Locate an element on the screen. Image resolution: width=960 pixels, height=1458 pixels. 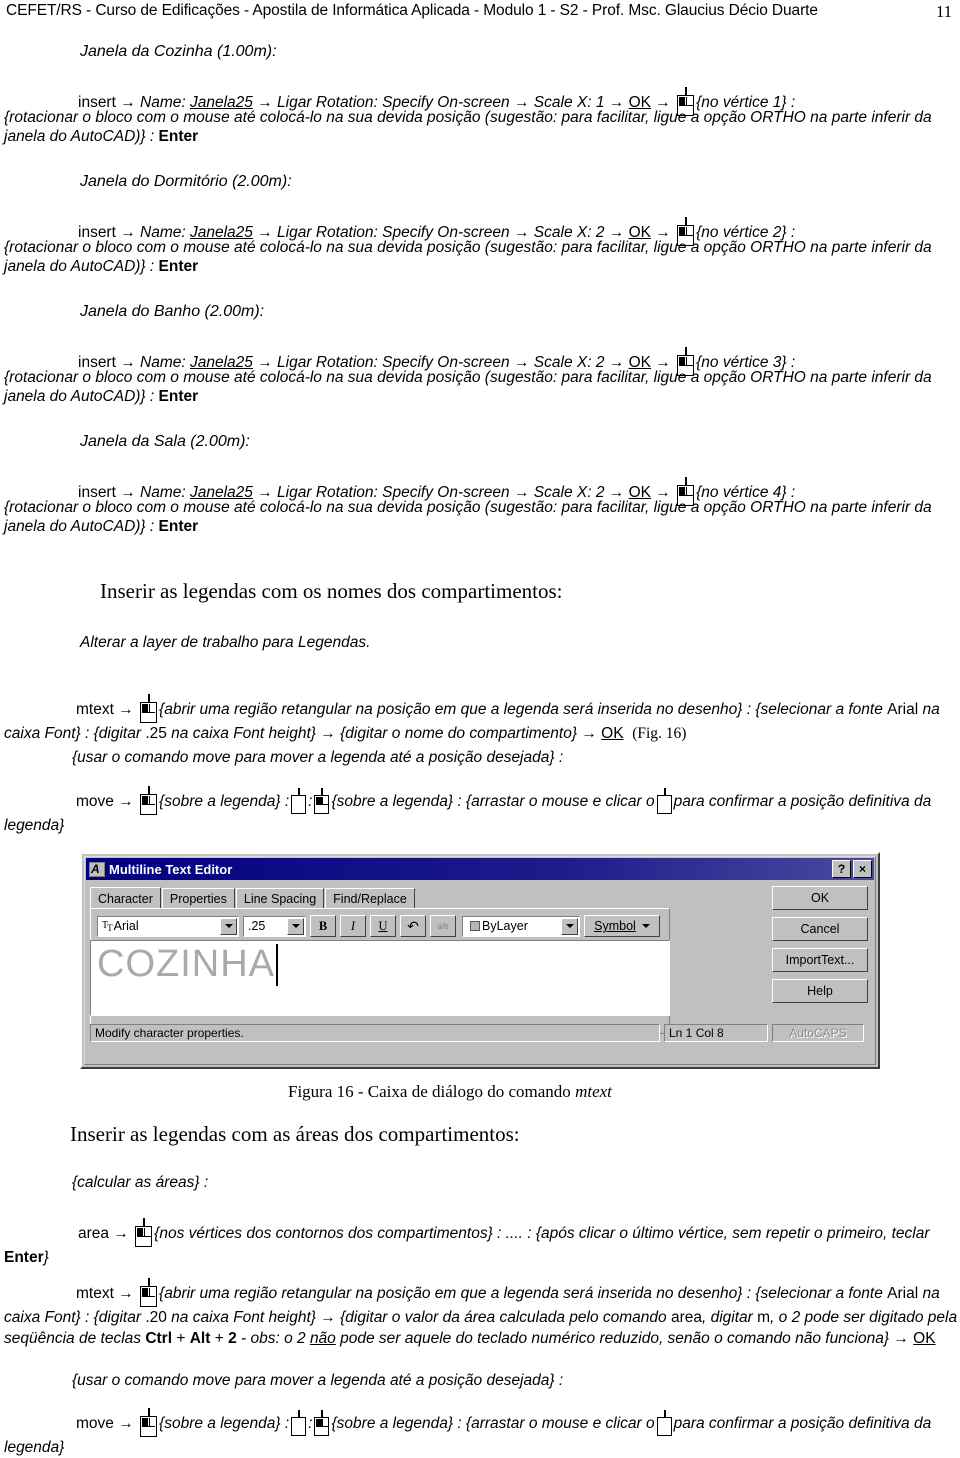
move-colon: : is located at coordinates (310, 801).